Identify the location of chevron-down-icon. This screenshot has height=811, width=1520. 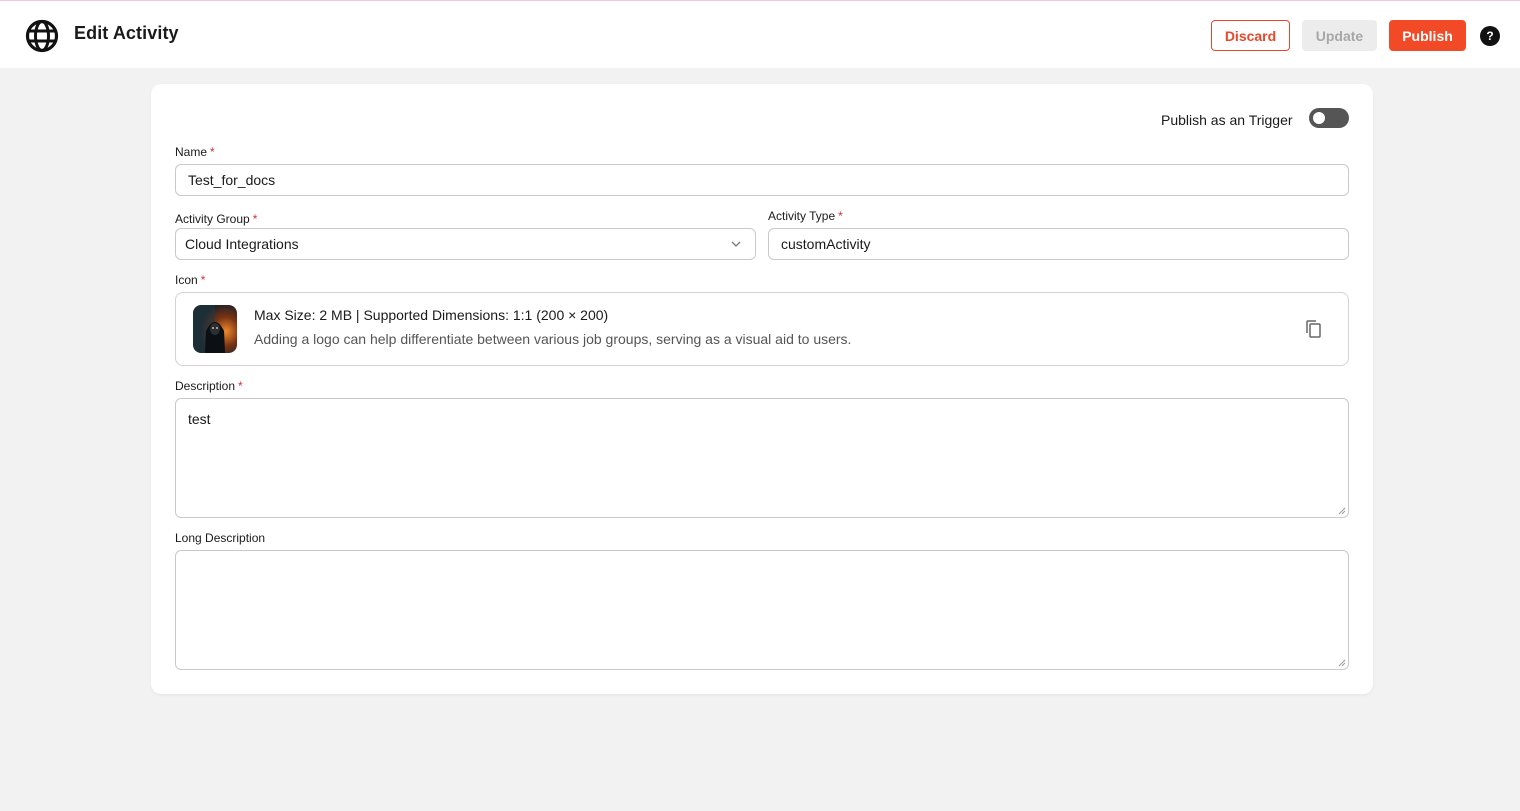
(736, 244).